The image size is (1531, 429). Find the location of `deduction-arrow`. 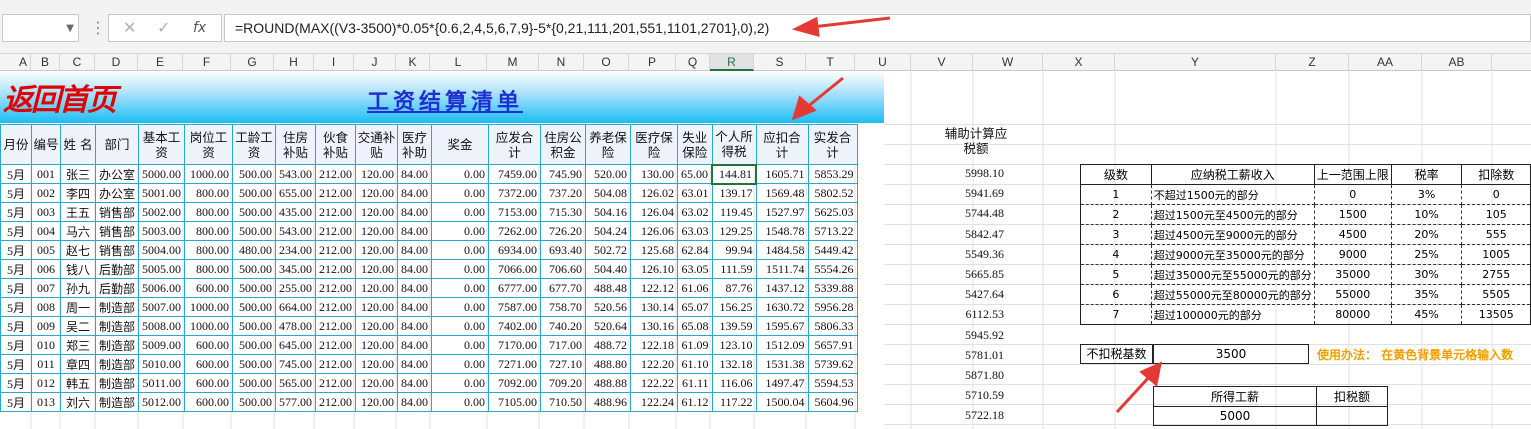

deduction-arrow is located at coordinates (1133, 394).